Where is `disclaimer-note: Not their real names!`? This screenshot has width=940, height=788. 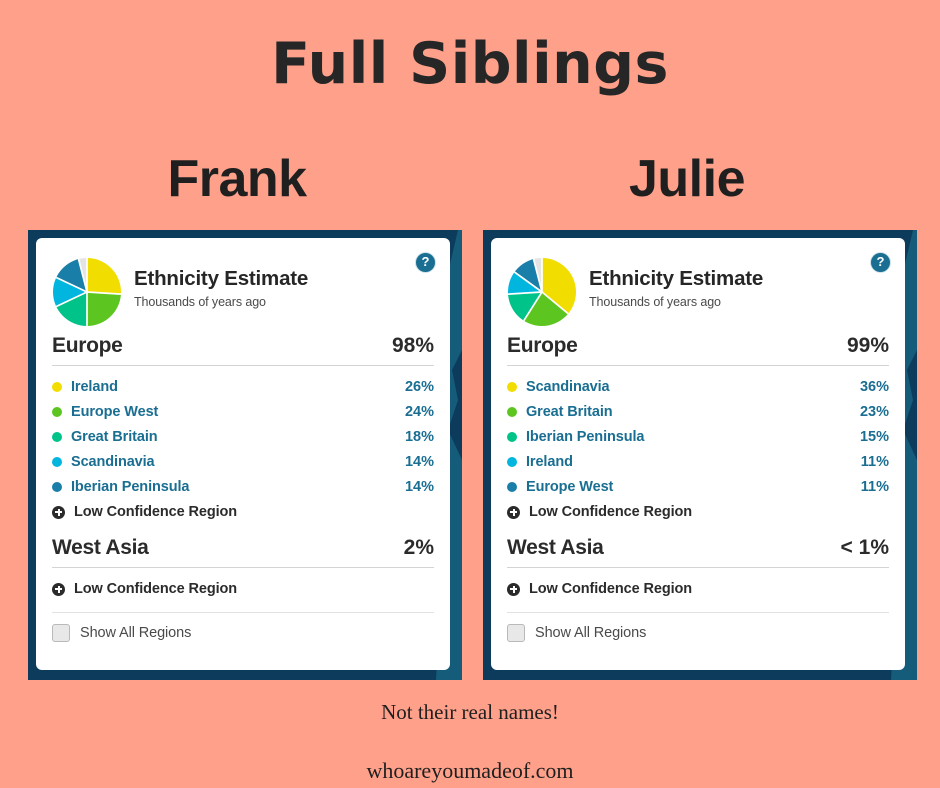 disclaimer-note: Not their real names! is located at coordinates (470, 712).